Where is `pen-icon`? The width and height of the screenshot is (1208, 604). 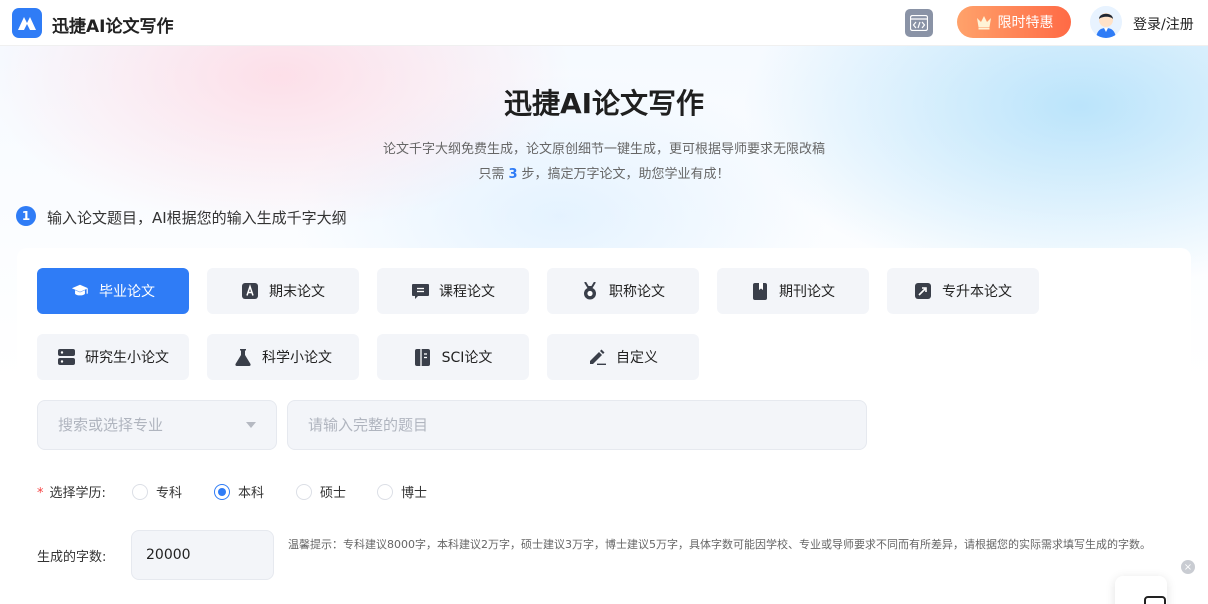 pen-icon is located at coordinates (597, 357).